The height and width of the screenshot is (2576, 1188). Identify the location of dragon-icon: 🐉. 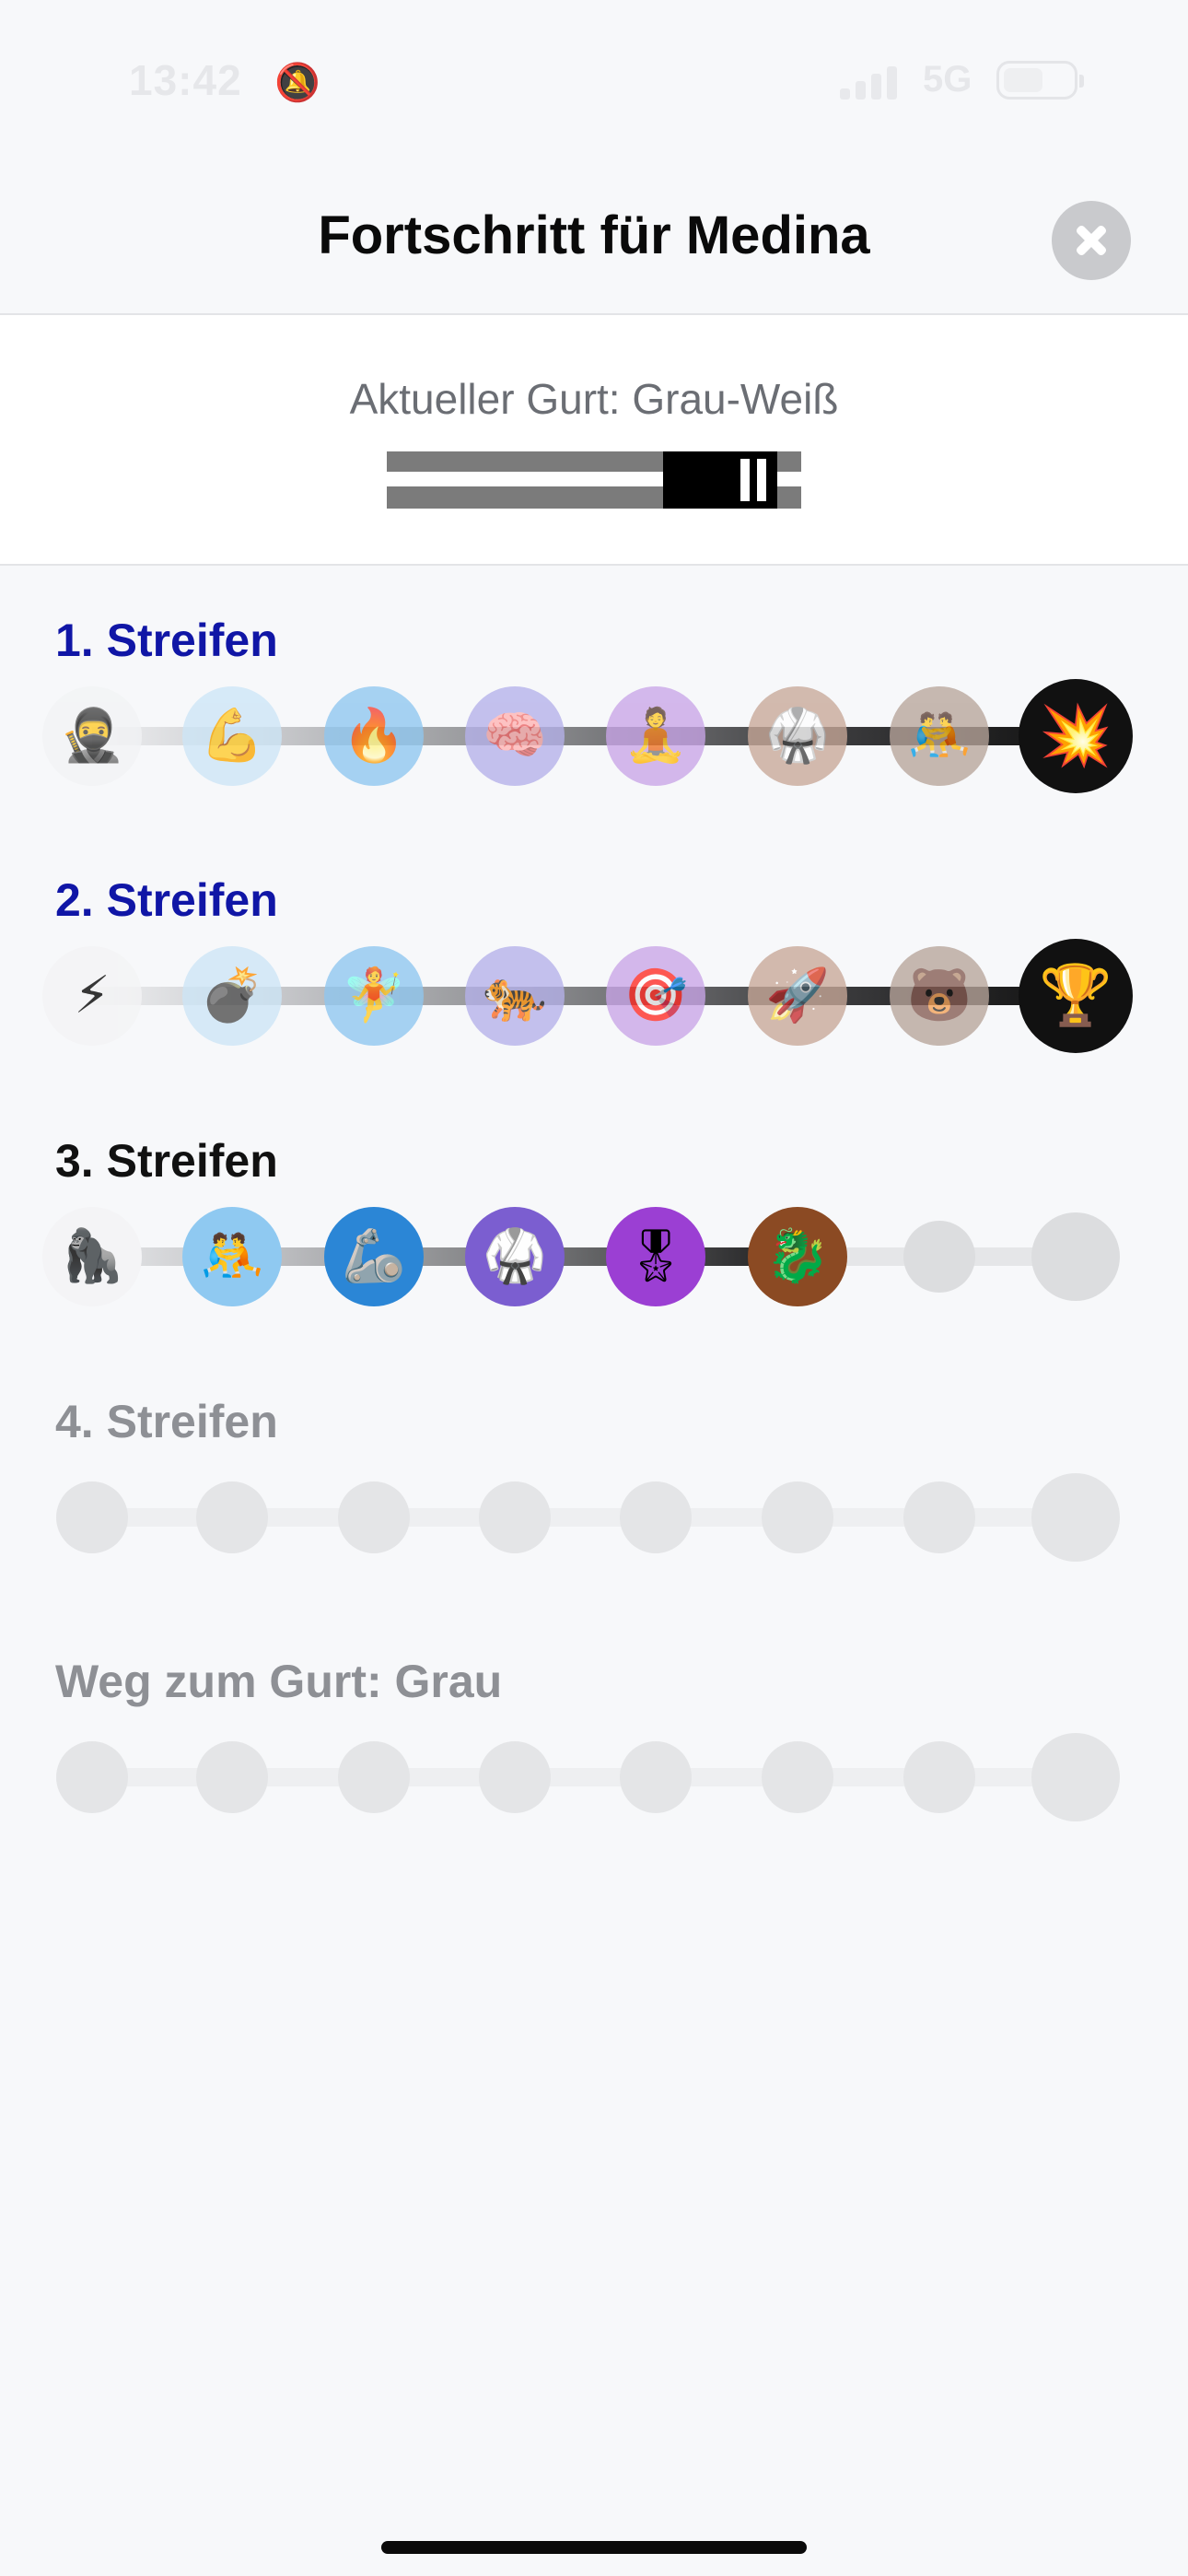
(797, 1256).